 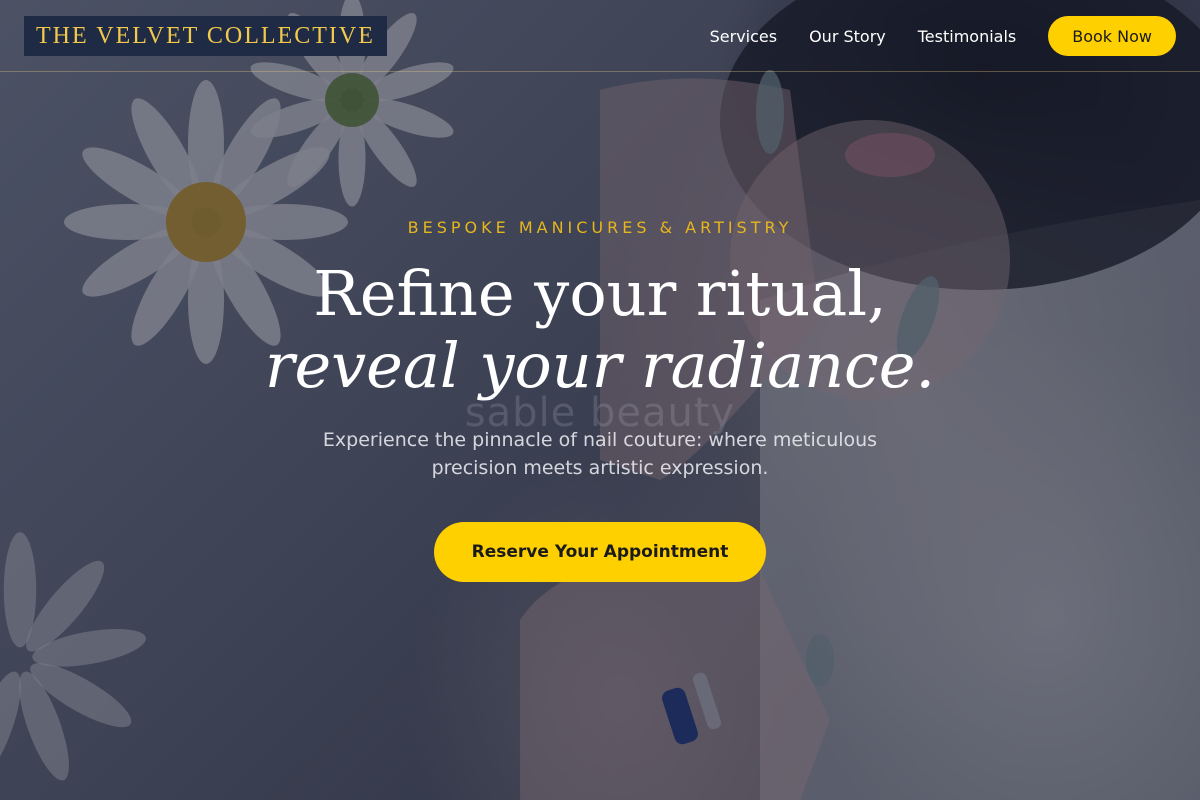 I want to click on hero-eyebrow: BESPOKE MANICURES & ARTISTRY, so click(x=600, y=227).